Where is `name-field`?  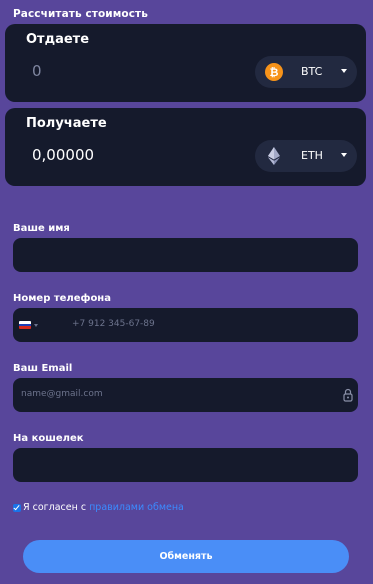 name-field is located at coordinates (185, 255).